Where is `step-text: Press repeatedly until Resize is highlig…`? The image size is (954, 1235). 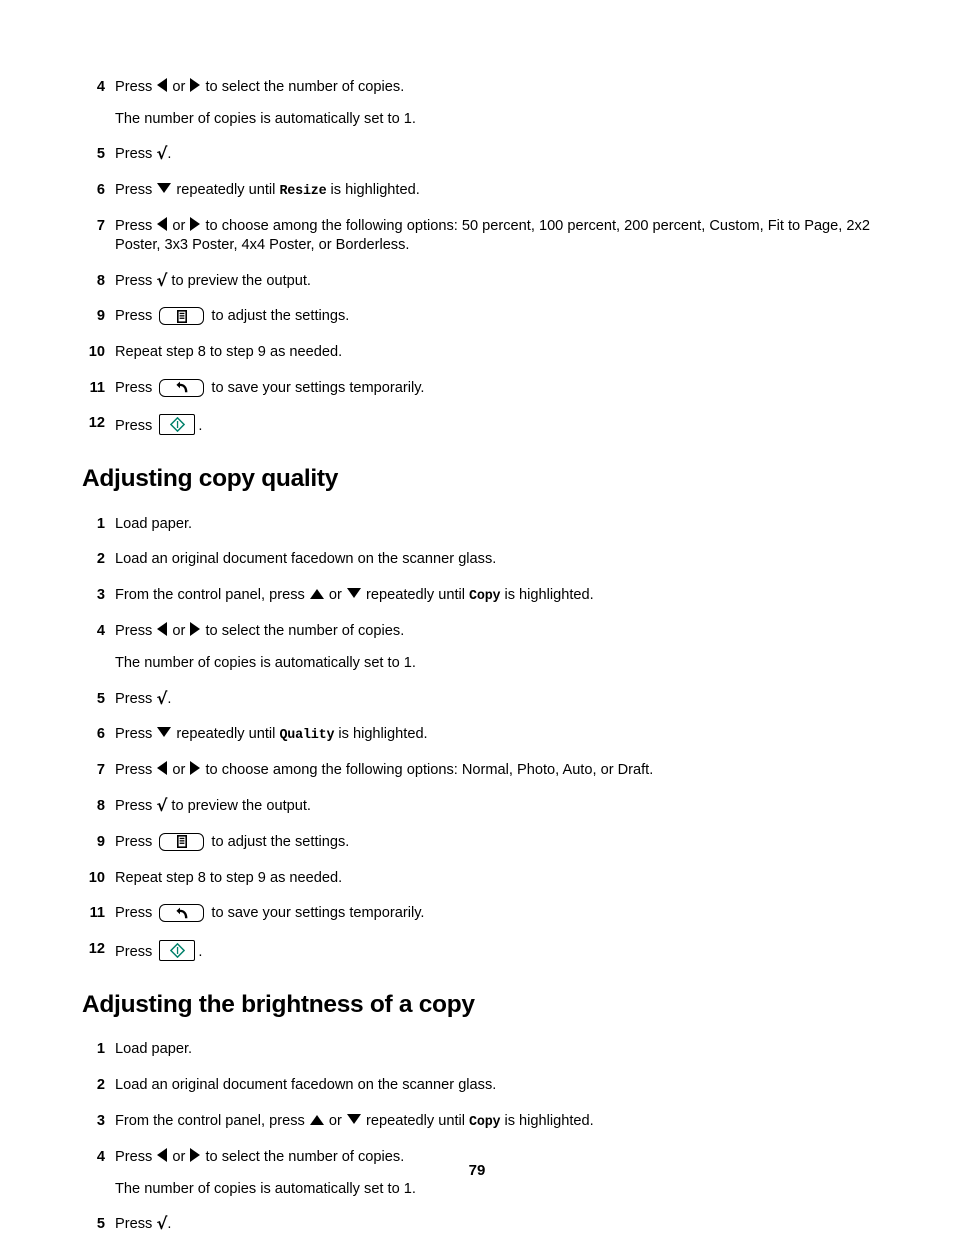 step-text: Press repeatedly until Resize is highlig… is located at coordinates (267, 191).